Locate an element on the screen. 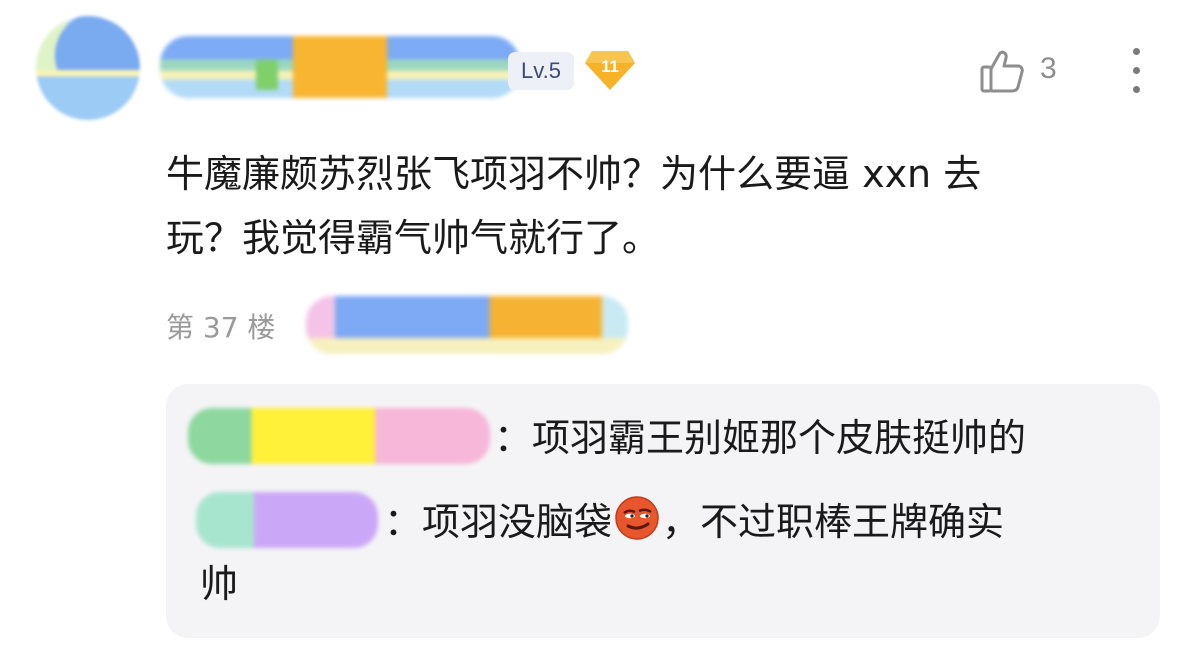  honor-badge-icon: 11 is located at coordinates (610, 70).